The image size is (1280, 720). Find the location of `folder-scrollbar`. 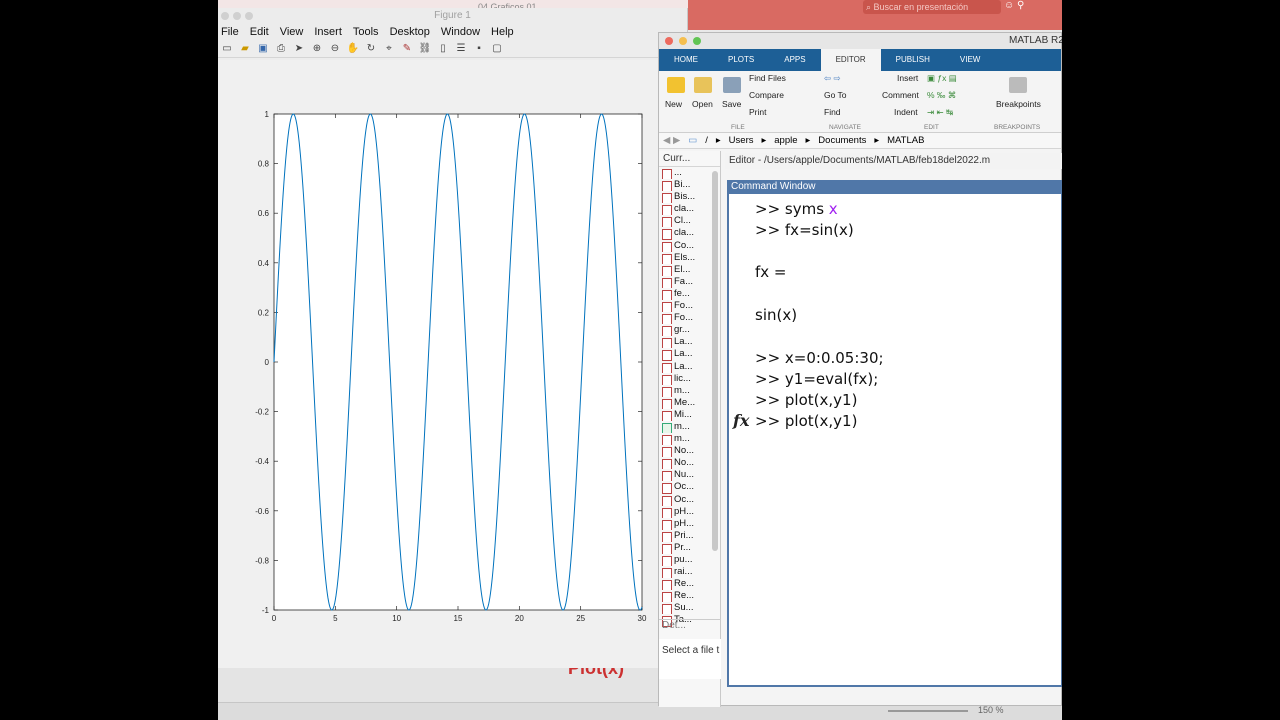

folder-scrollbar is located at coordinates (715, 361).